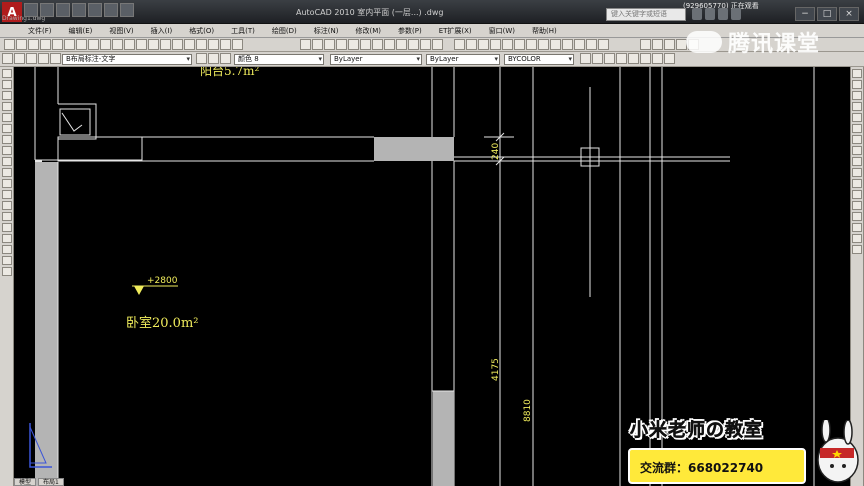 The width and height of the screenshot is (864, 486). I want to click on layer-icon, so click(55, 58).